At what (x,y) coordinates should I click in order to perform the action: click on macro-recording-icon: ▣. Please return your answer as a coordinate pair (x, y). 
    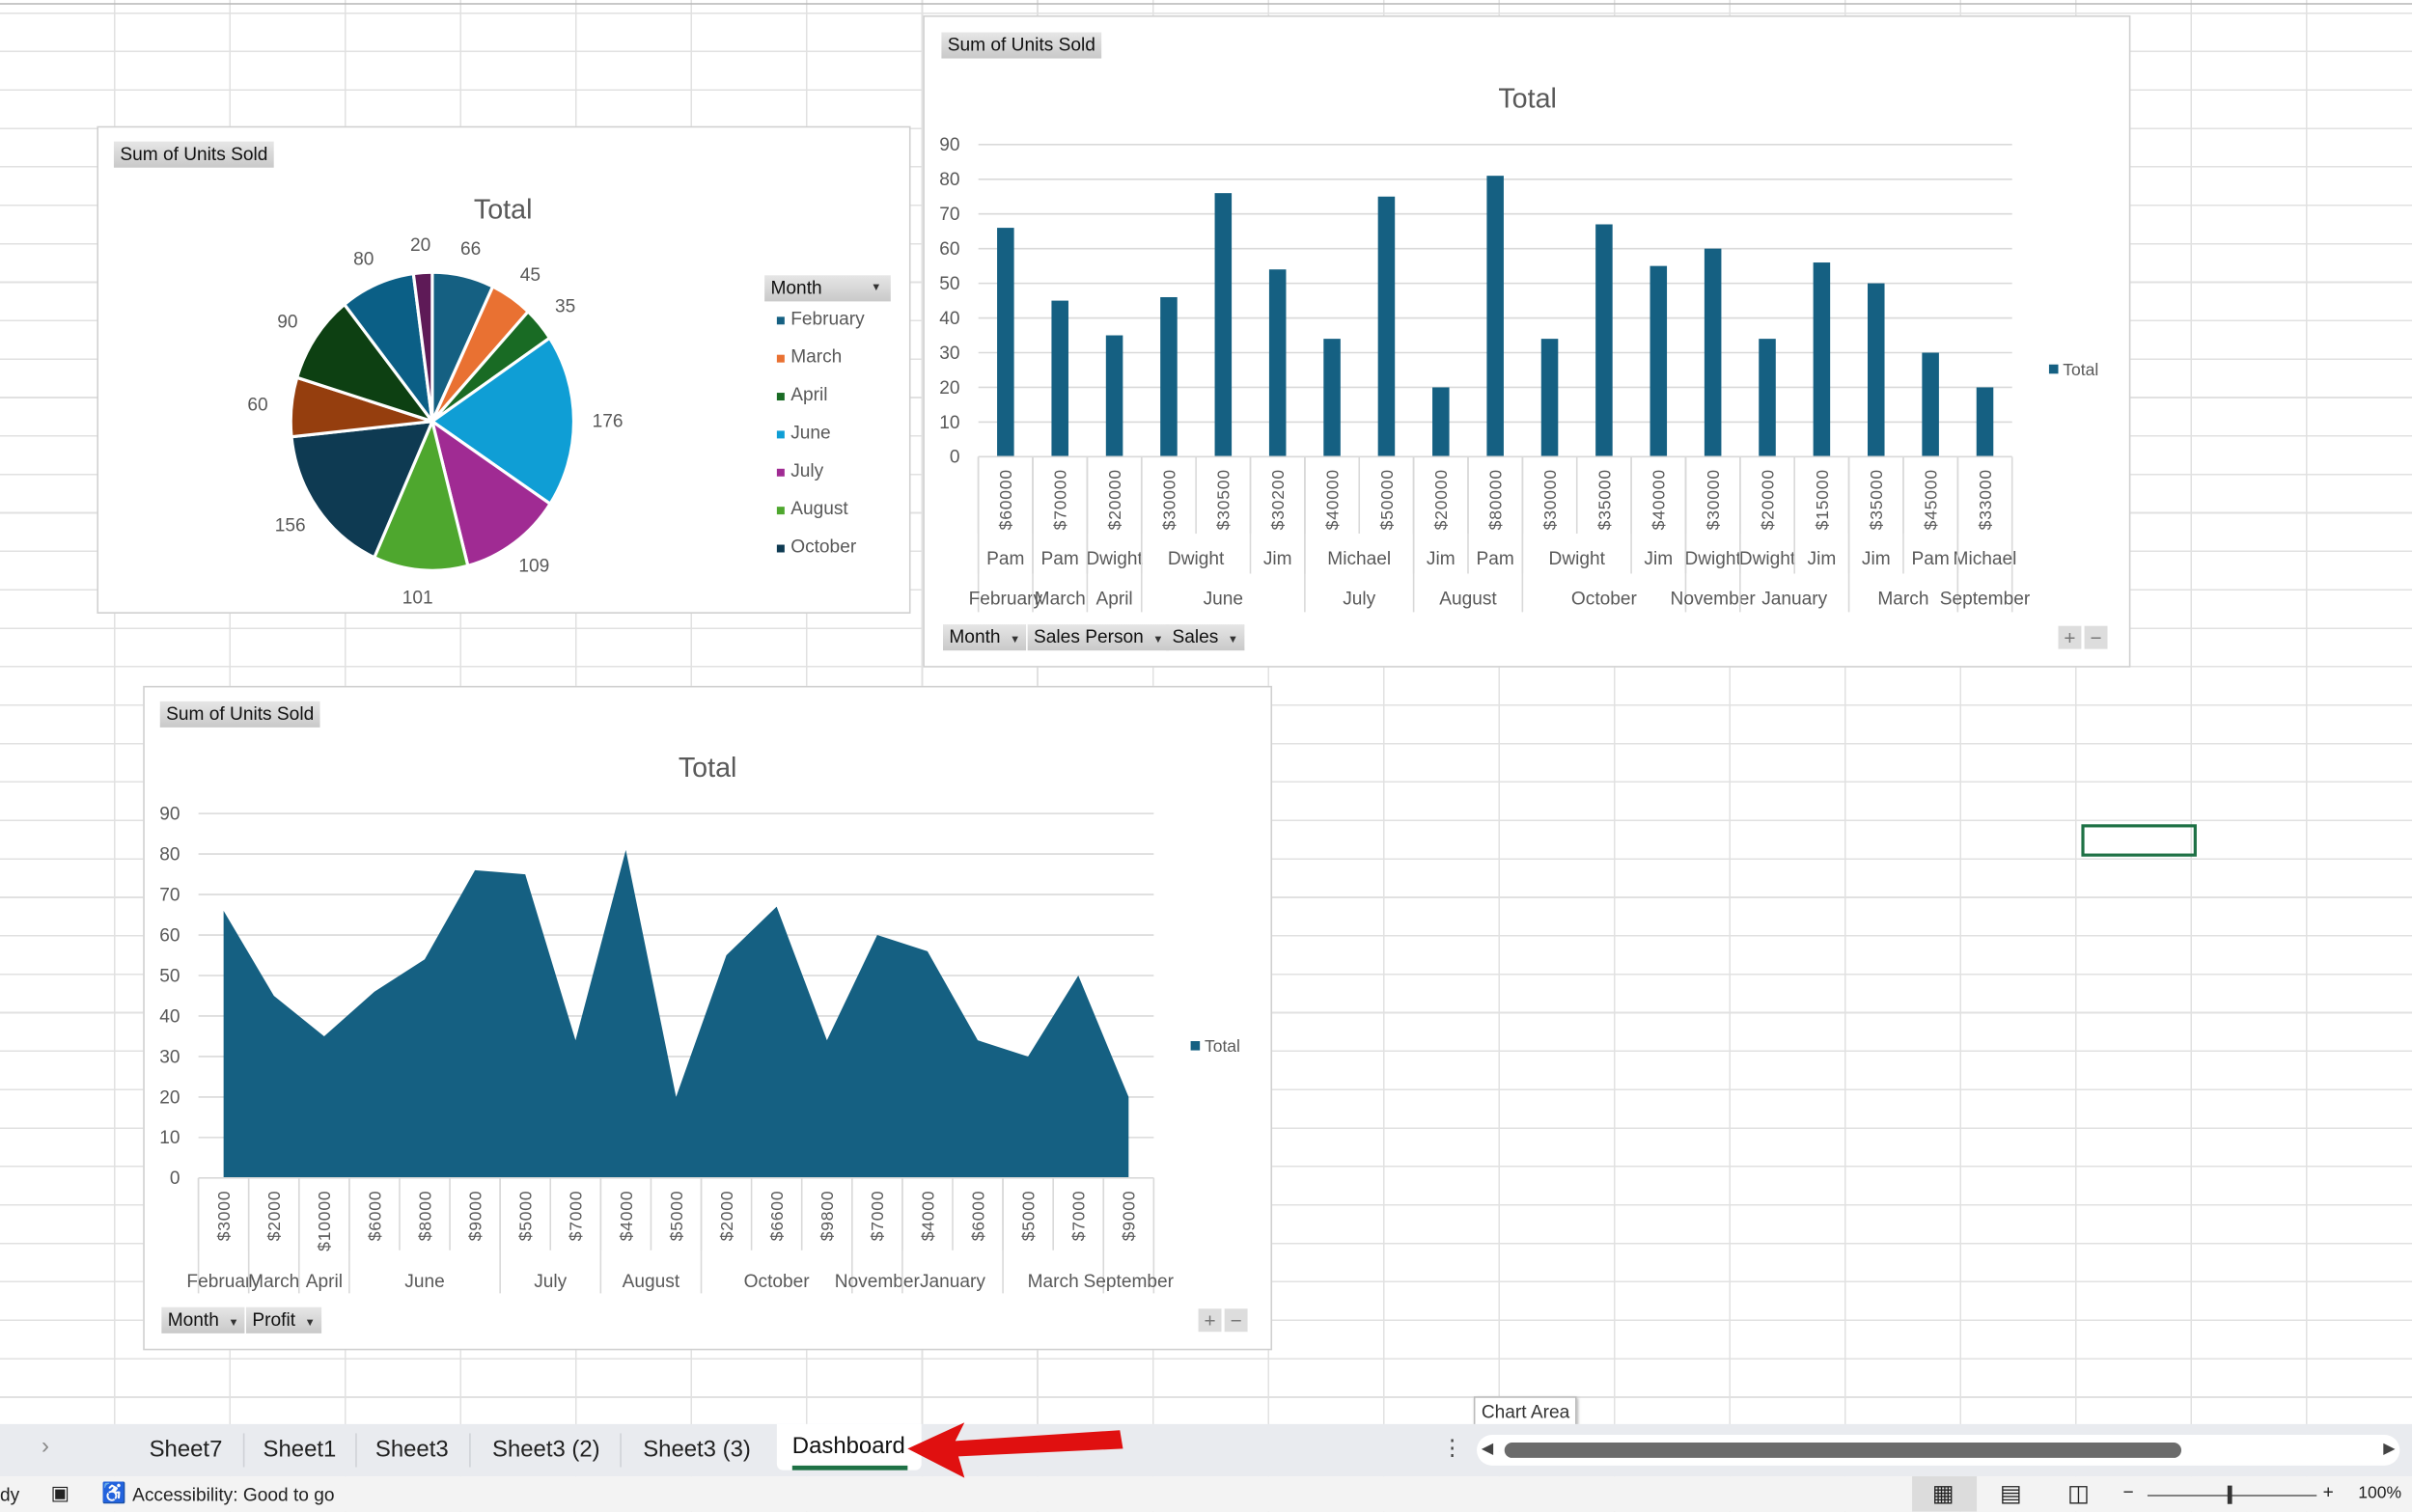
    Looking at the image, I should click on (60, 1493).